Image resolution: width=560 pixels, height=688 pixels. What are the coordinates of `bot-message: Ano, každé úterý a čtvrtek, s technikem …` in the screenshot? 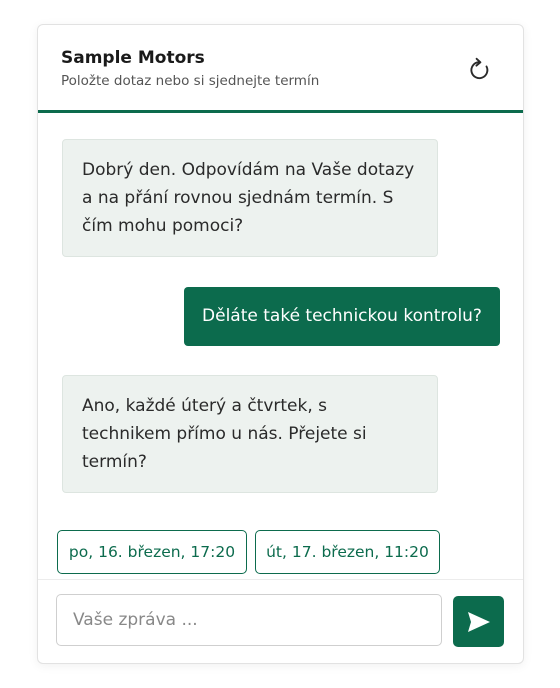 It's located at (250, 434).